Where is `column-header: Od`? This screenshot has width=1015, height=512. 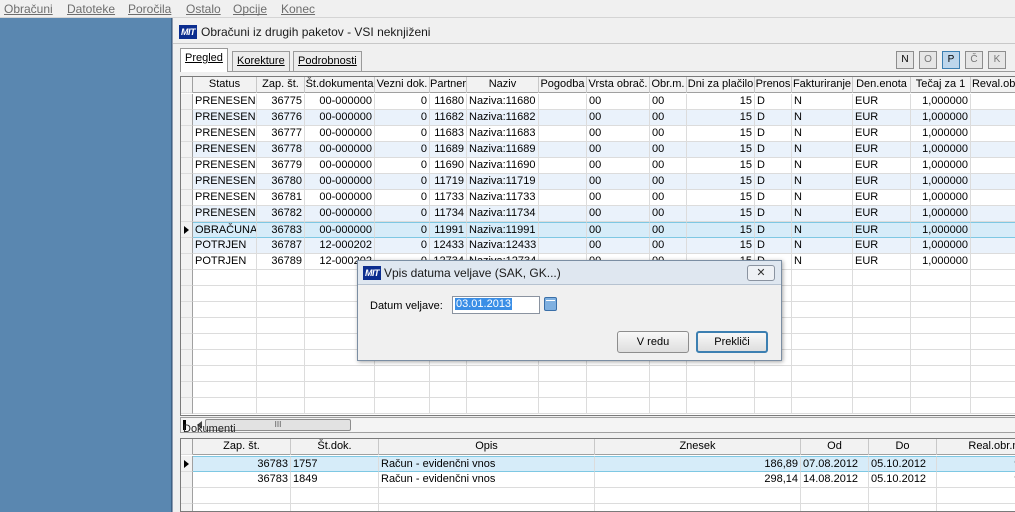
column-header: Od is located at coordinates (835, 447).